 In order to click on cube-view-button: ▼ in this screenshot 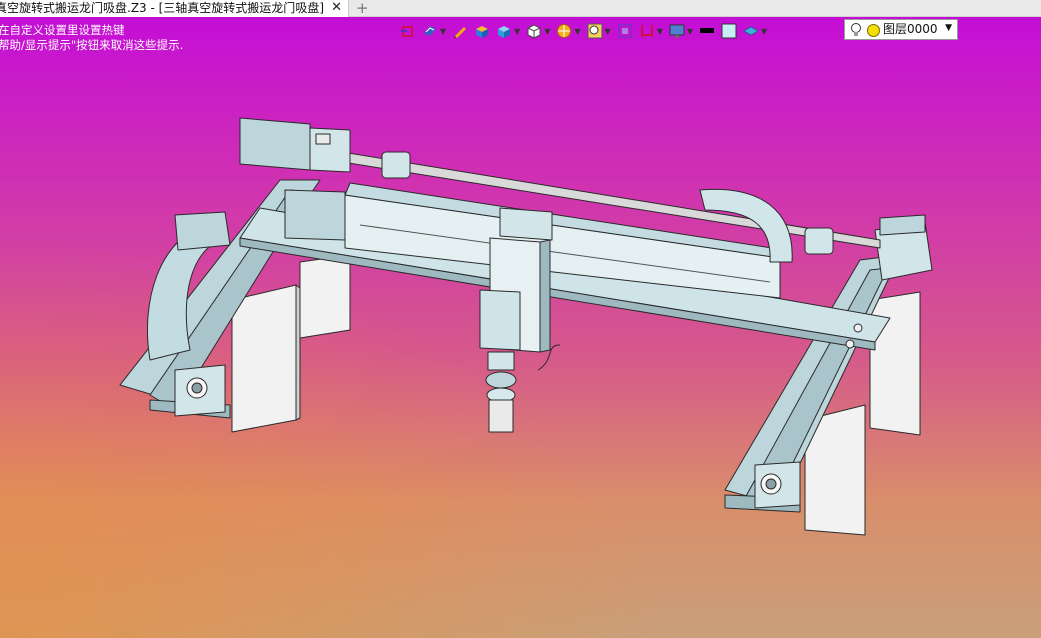, I will do `click(538, 31)`.